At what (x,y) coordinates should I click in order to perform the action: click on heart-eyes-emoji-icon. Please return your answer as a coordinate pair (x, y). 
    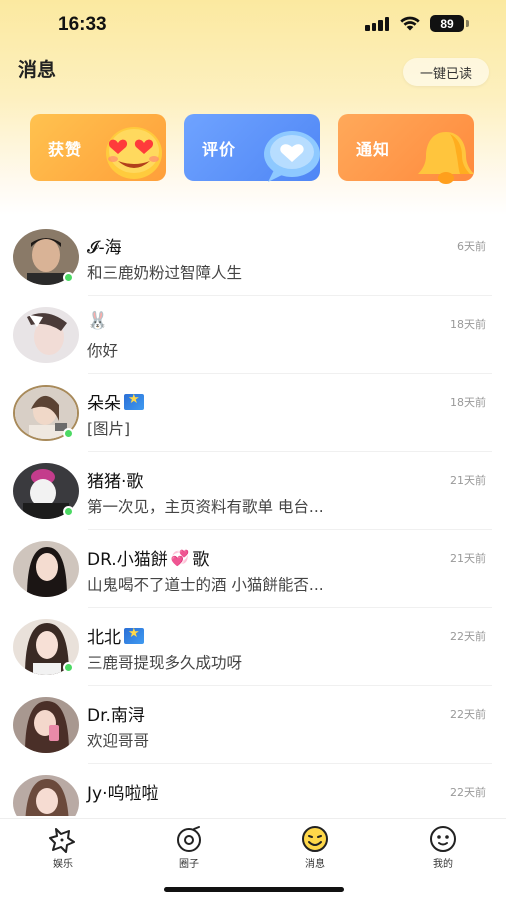
    Looking at the image, I should click on (134, 153).